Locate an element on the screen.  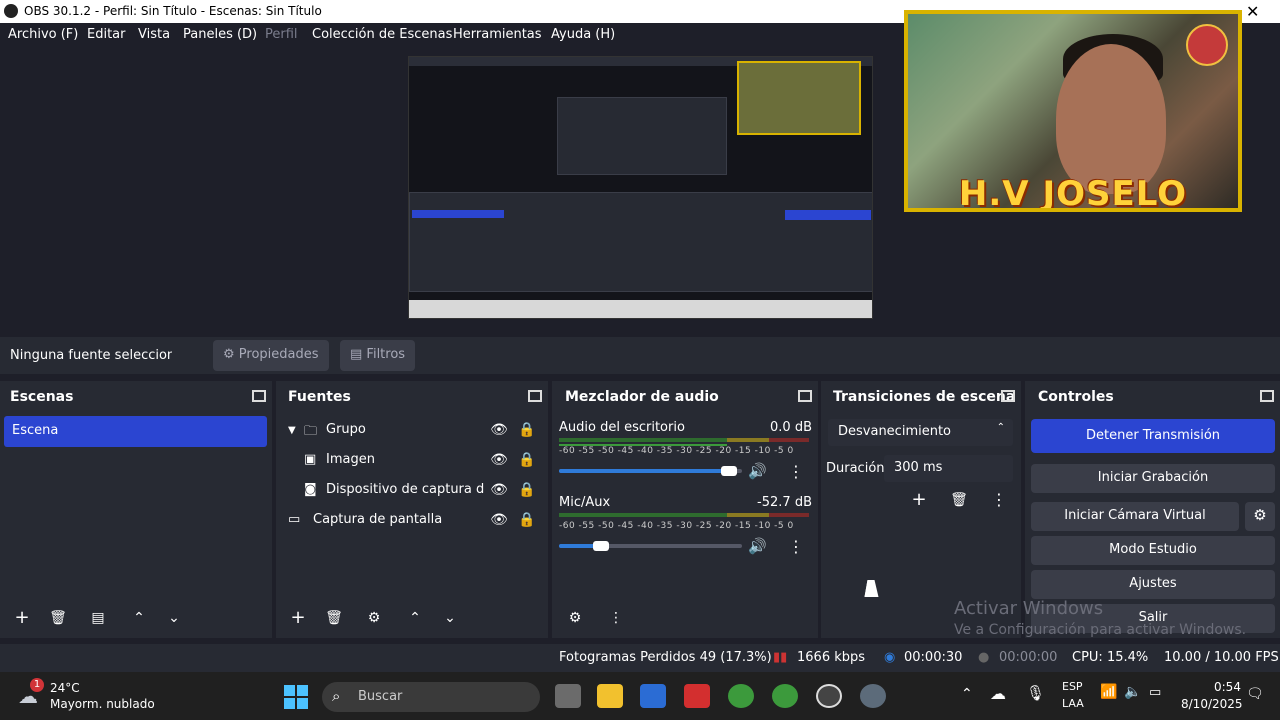
filters-button: ▤ Filtros is located at coordinates (378, 355).